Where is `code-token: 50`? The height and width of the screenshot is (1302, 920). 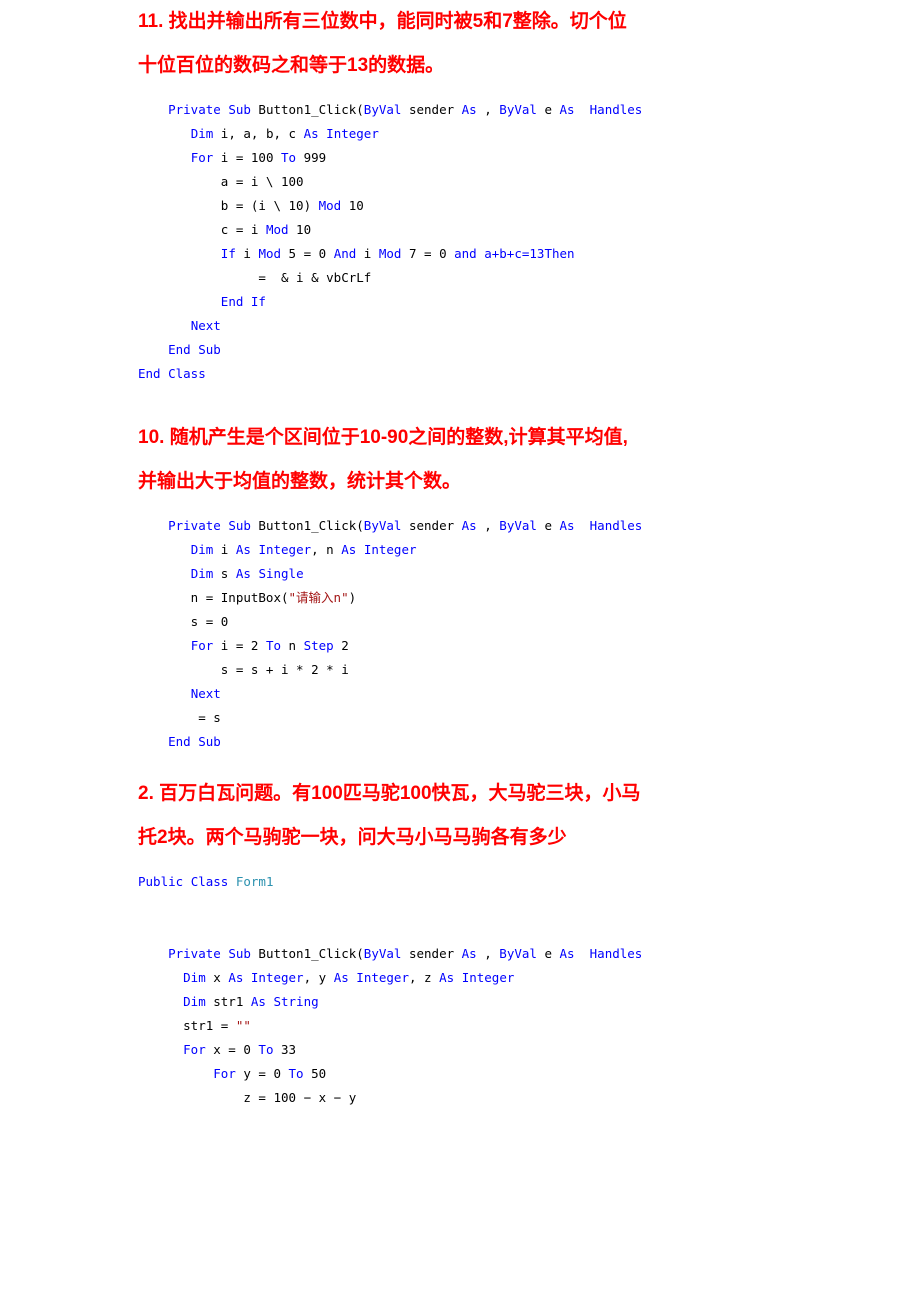
code-token: 50 is located at coordinates (315, 1073).